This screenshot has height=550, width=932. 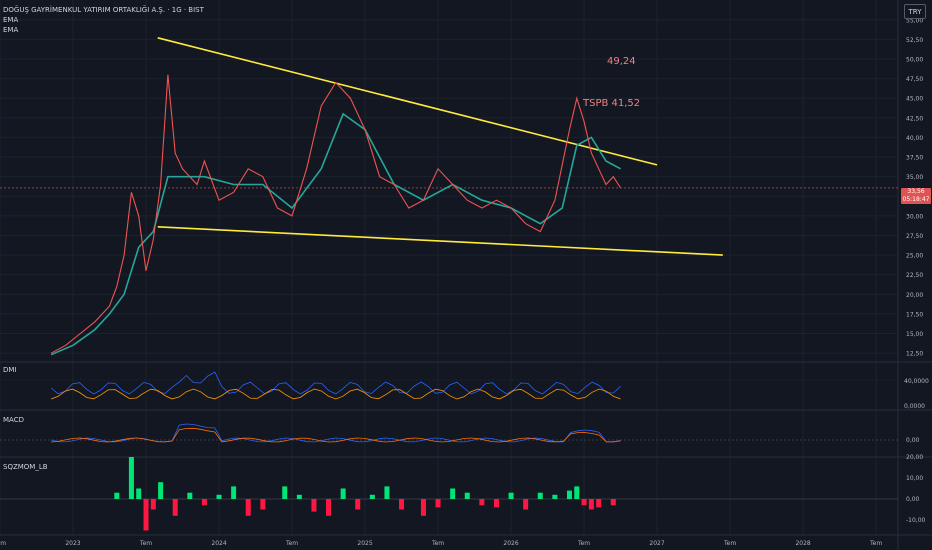 What do you see at coordinates (914, 40) in the screenshot?
I see `y-tick-label: 52,50` at bounding box center [914, 40].